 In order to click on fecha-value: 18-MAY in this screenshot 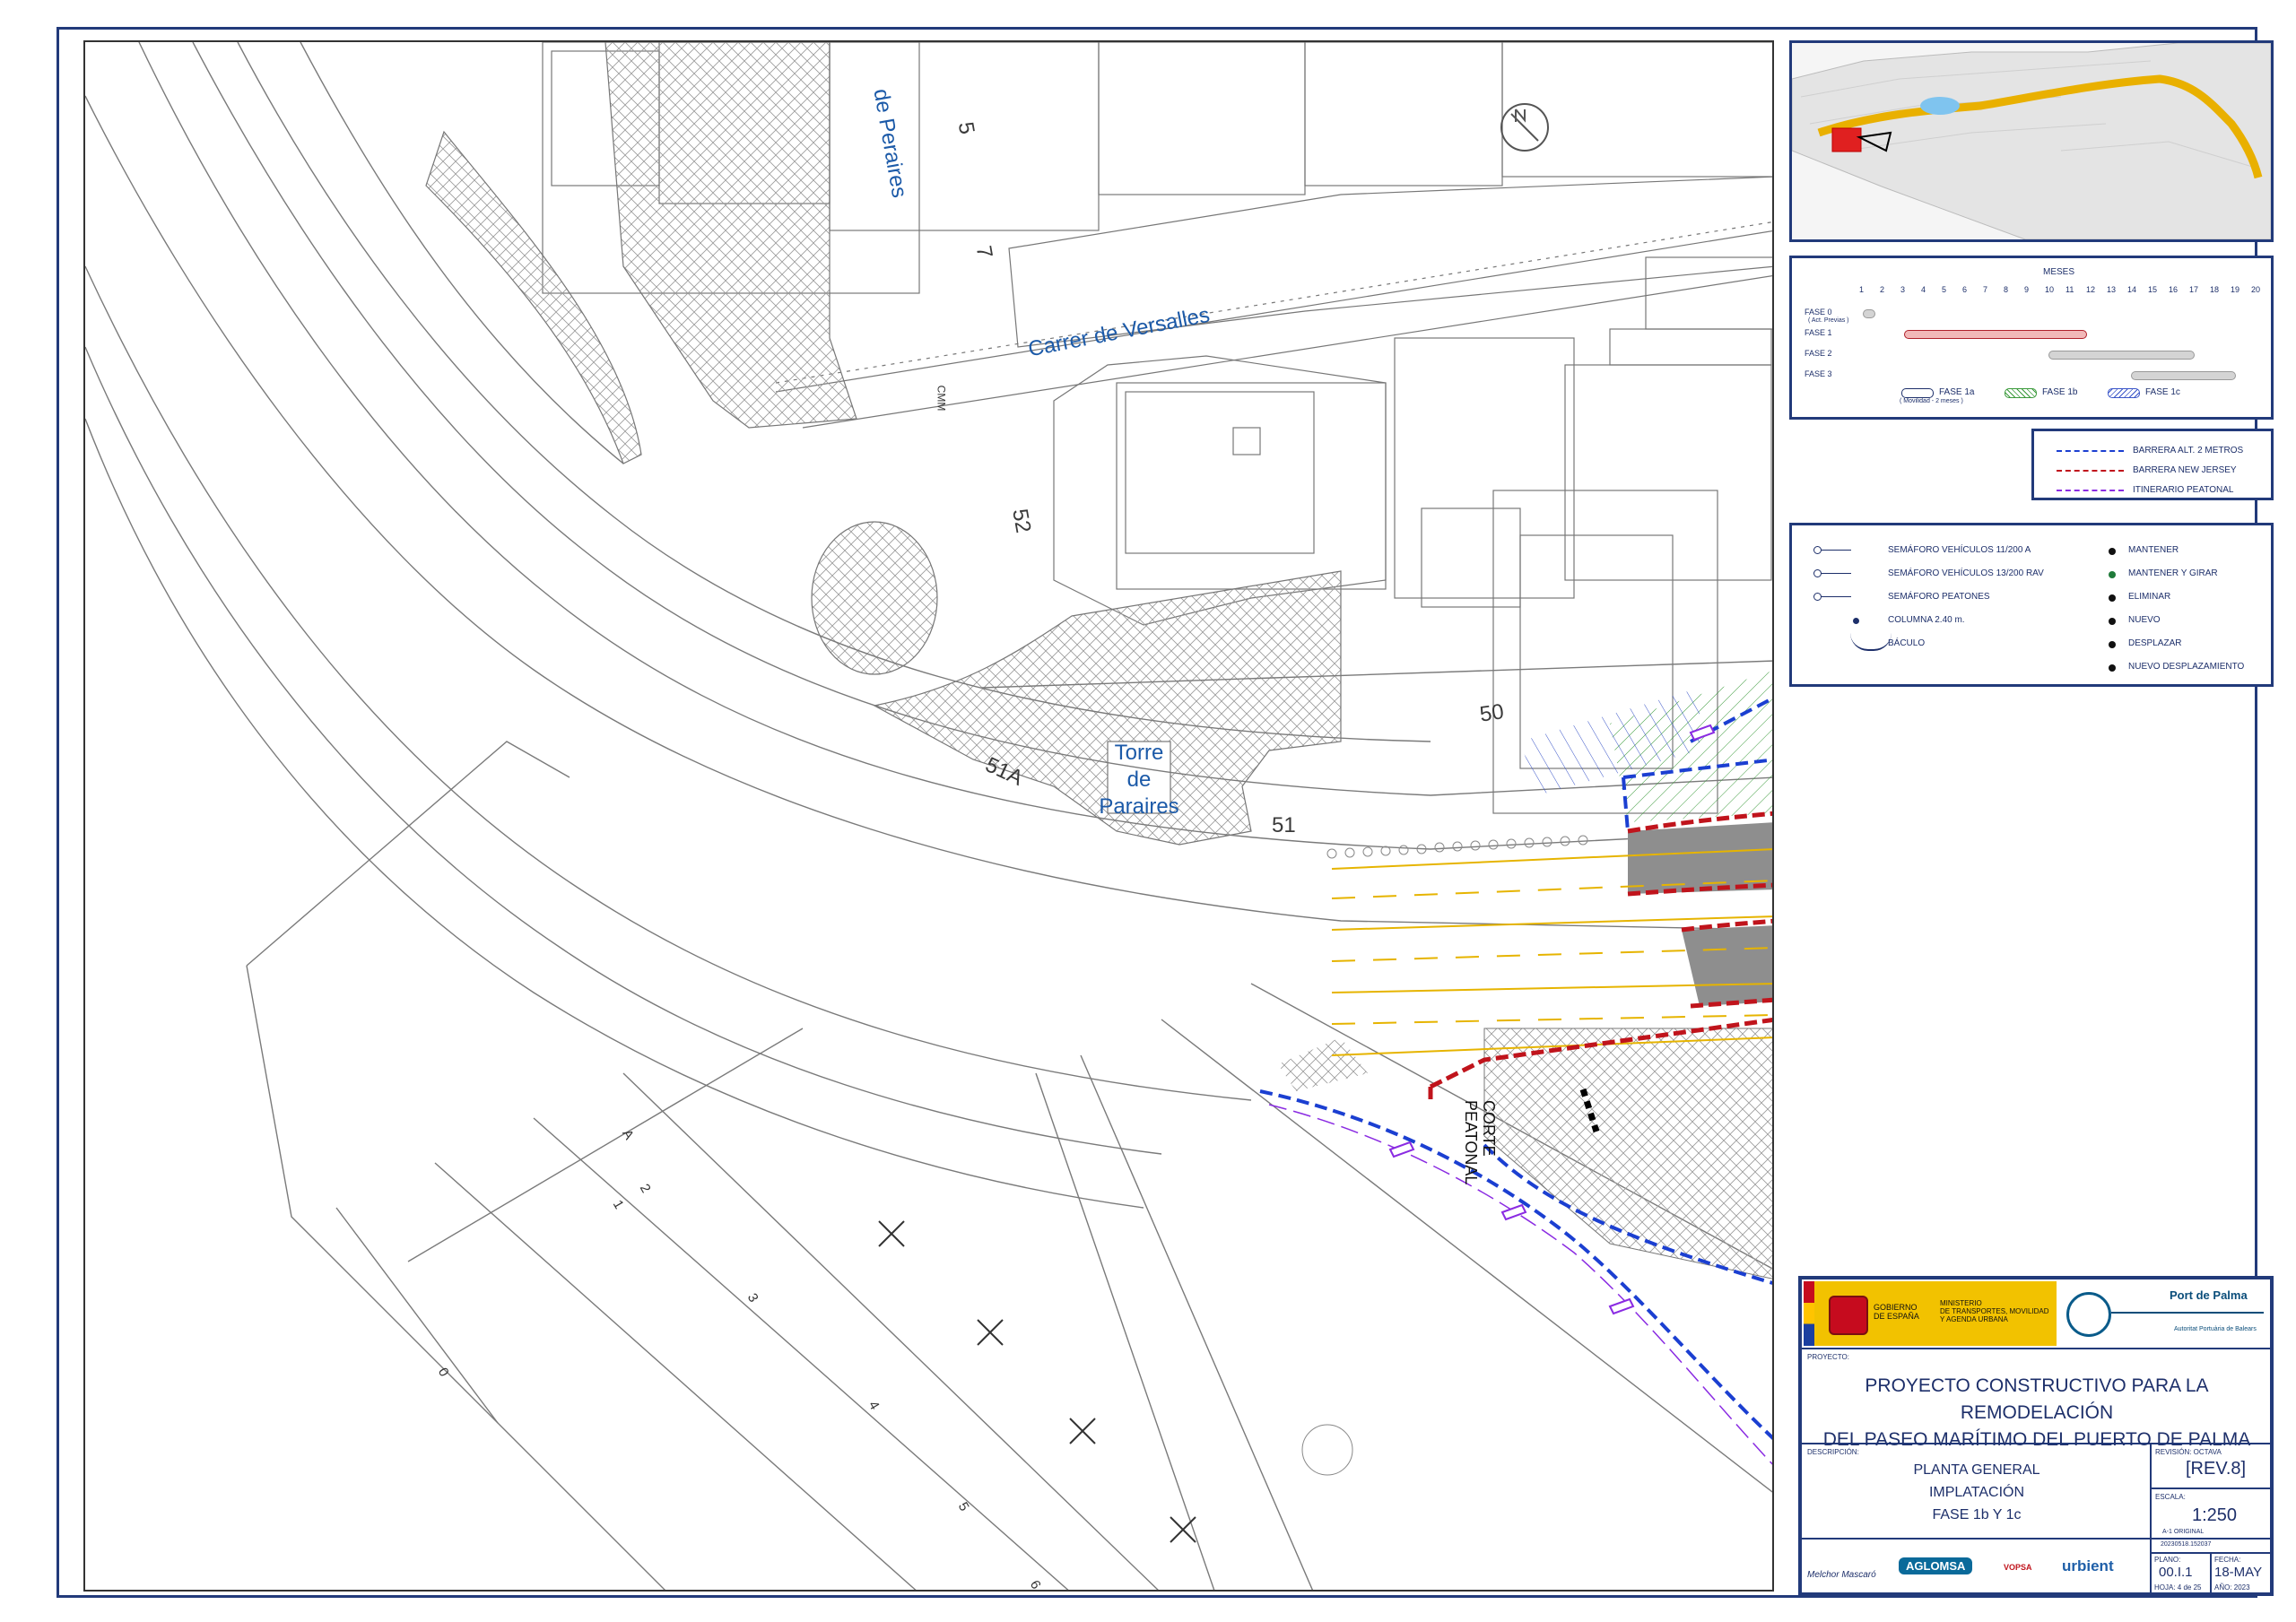, I will do `click(2238, 1572)`.